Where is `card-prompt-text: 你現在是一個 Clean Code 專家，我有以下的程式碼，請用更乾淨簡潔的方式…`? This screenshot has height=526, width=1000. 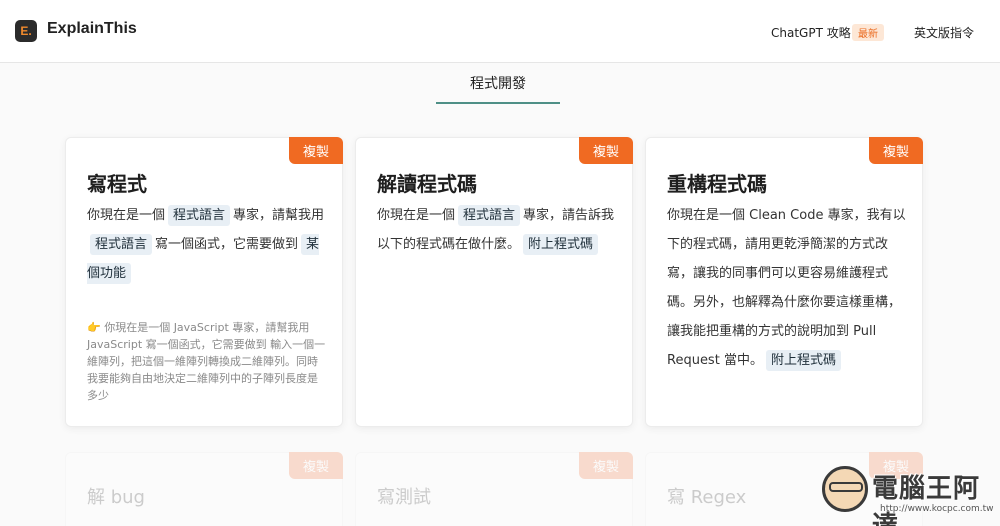
card-prompt-text: 你現在是一個 Clean Code 專家，我有以下的程式碼，請用更乾淨簡潔的方式… is located at coordinates (787, 288).